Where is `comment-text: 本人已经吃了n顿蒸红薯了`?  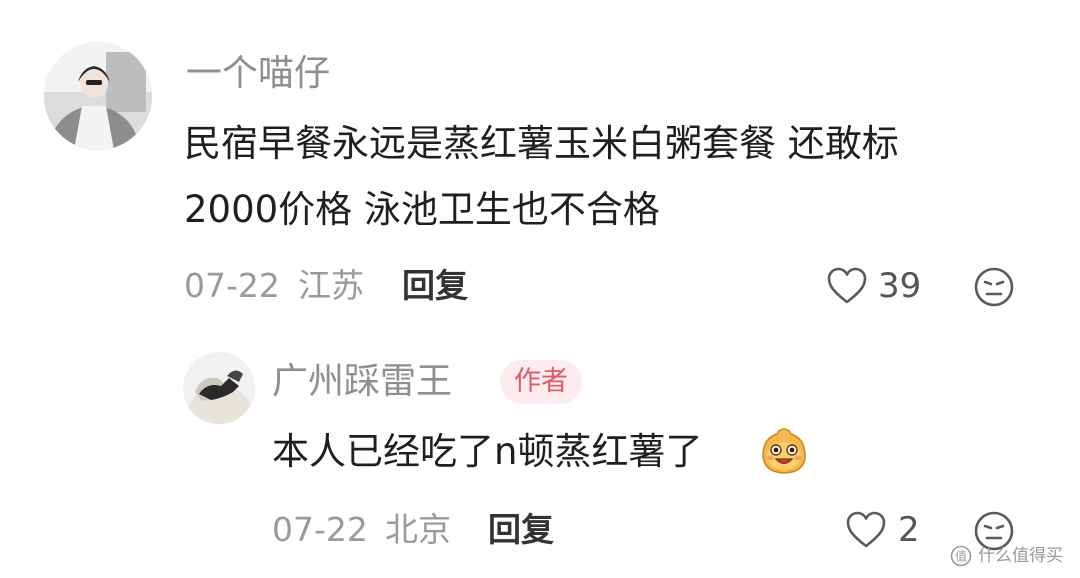
comment-text: 本人已经吃了n顿蒸红薯了 is located at coordinates (487, 451).